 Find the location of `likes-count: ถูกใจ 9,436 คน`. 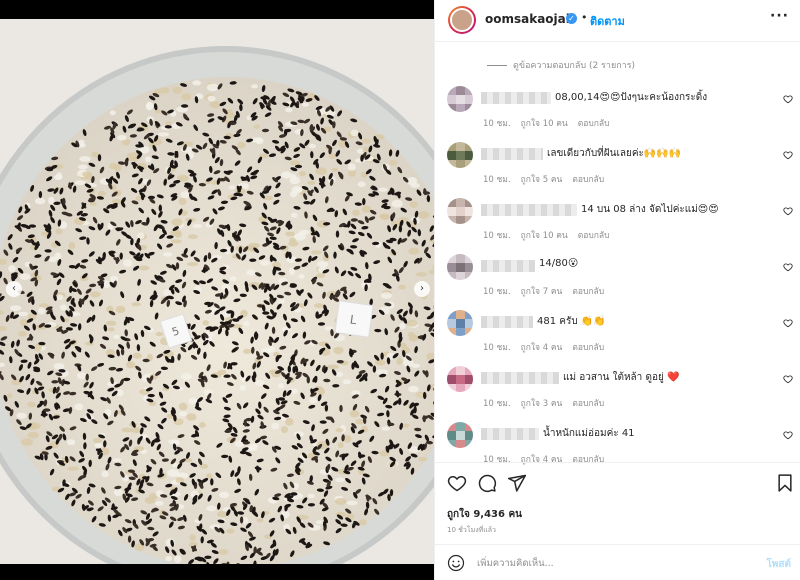

likes-count: ถูกใจ 9,436 คน is located at coordinates (484, 514).